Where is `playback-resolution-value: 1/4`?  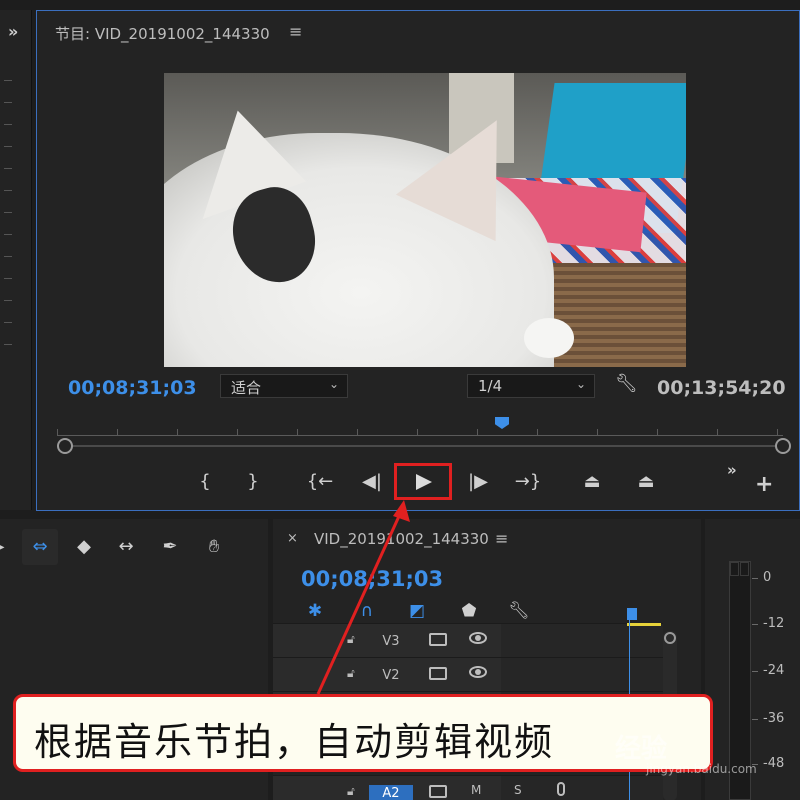 playback-resolution-value: 1/4 is located at coordinates (490, 386).